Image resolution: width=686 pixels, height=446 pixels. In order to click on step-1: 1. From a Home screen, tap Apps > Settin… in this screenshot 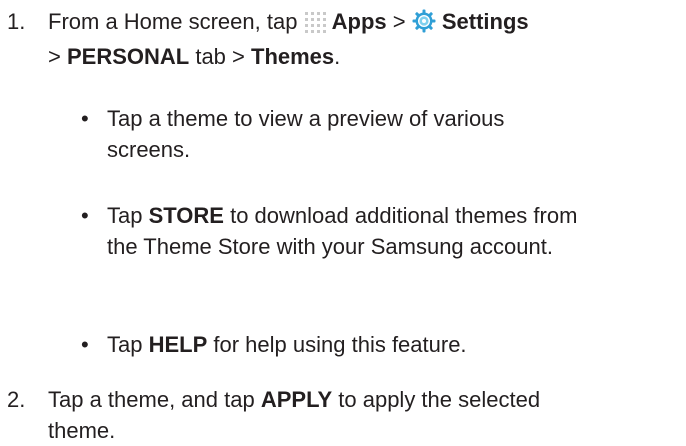, I will do `click(343, 39)`.